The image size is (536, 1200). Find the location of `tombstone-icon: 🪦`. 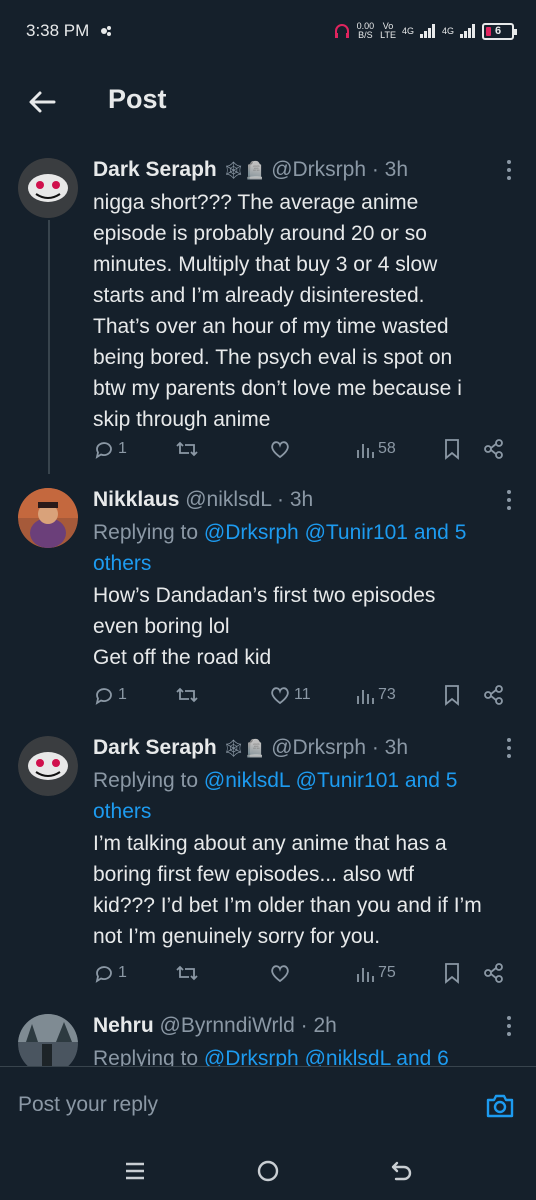

tombstone-icon: 🪦 is located at coordinates (255, 748).